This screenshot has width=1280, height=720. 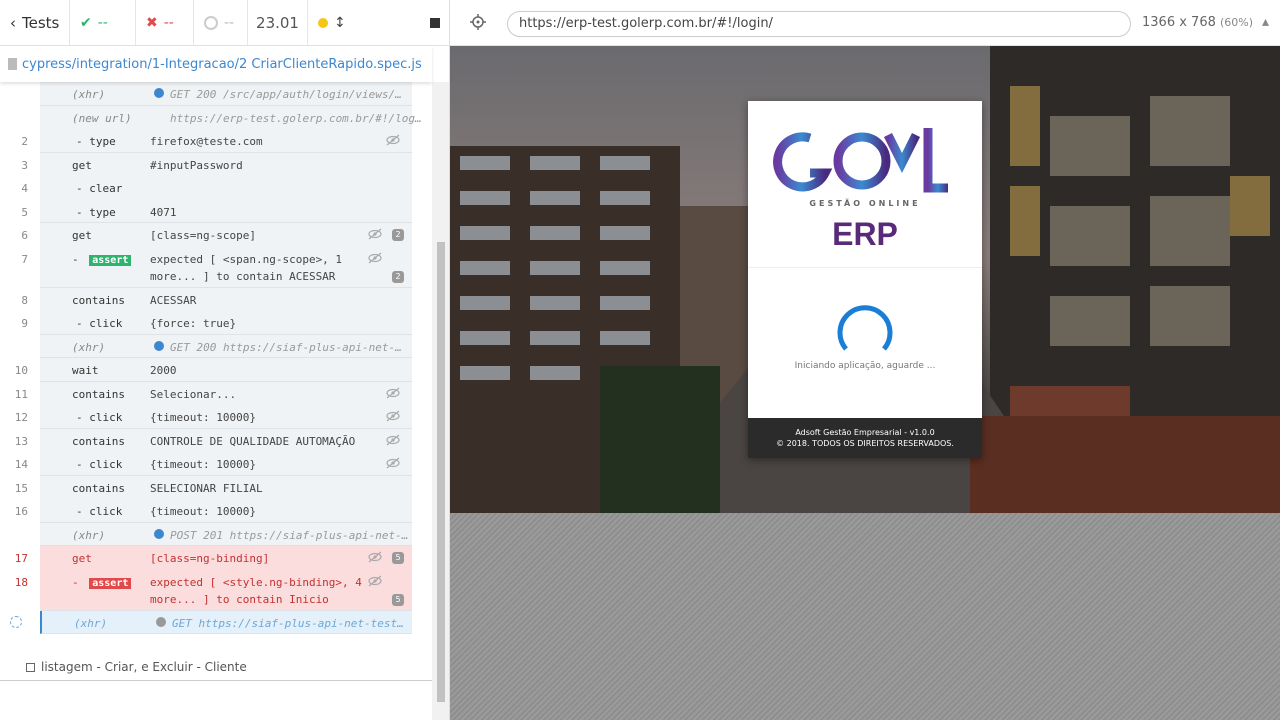 I want to click on erp-title: ERP, so click(x=865, y=234).